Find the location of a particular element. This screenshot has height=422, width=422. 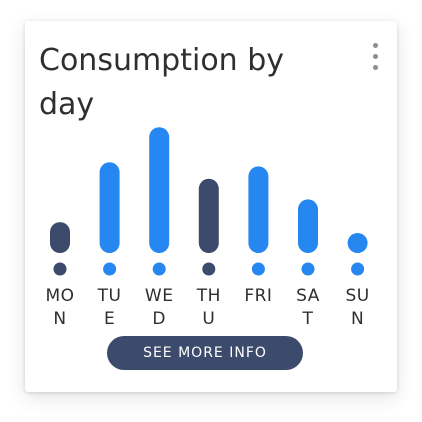

day-label-sun: SUN is located at coordinates (357, 307).